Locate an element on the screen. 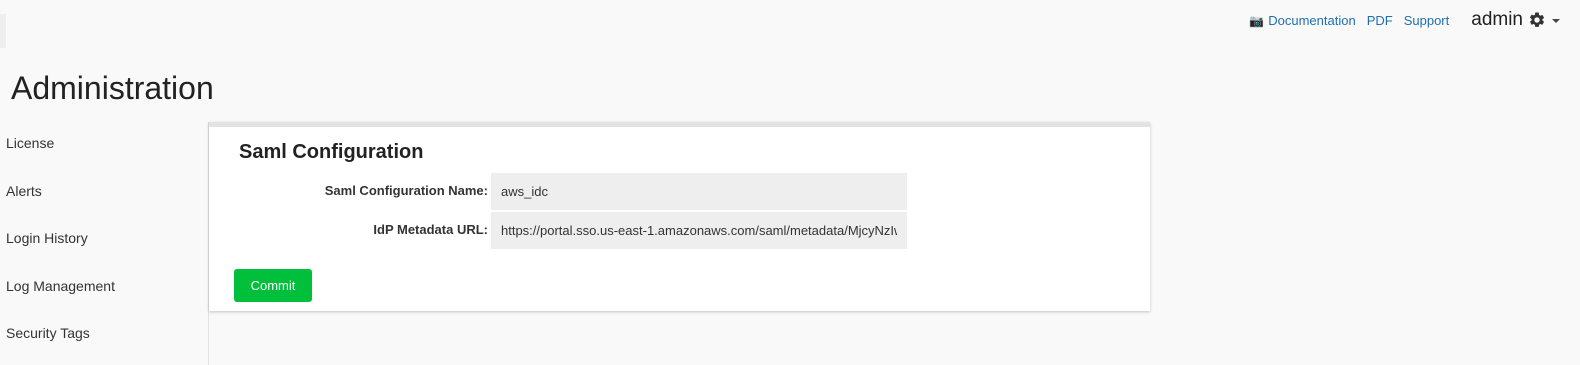  sidebar-item-login-history: Login History is located at coordinates (47, 238).